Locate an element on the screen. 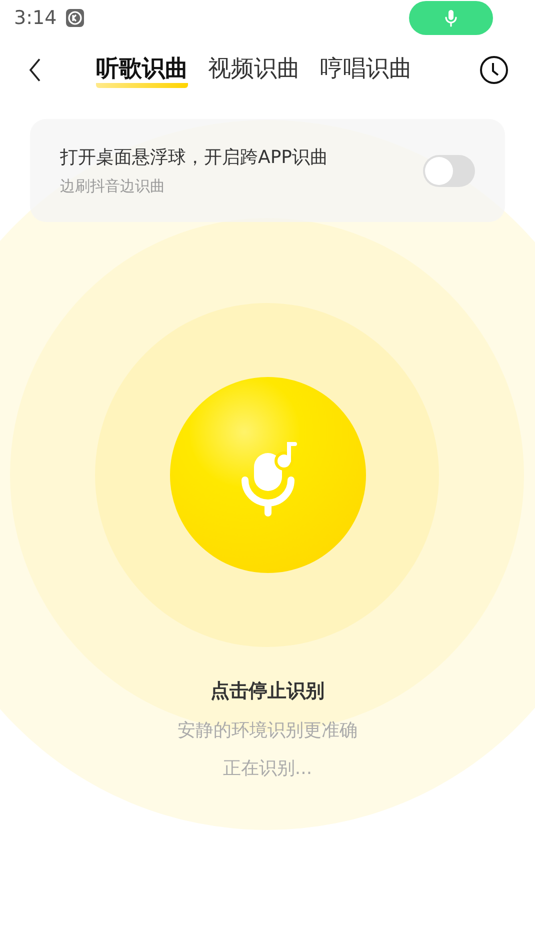 The height and width of the screenshot is (951, 535). tip-text: 安静的环境识别更准确 is located at coordinates (268, 730).